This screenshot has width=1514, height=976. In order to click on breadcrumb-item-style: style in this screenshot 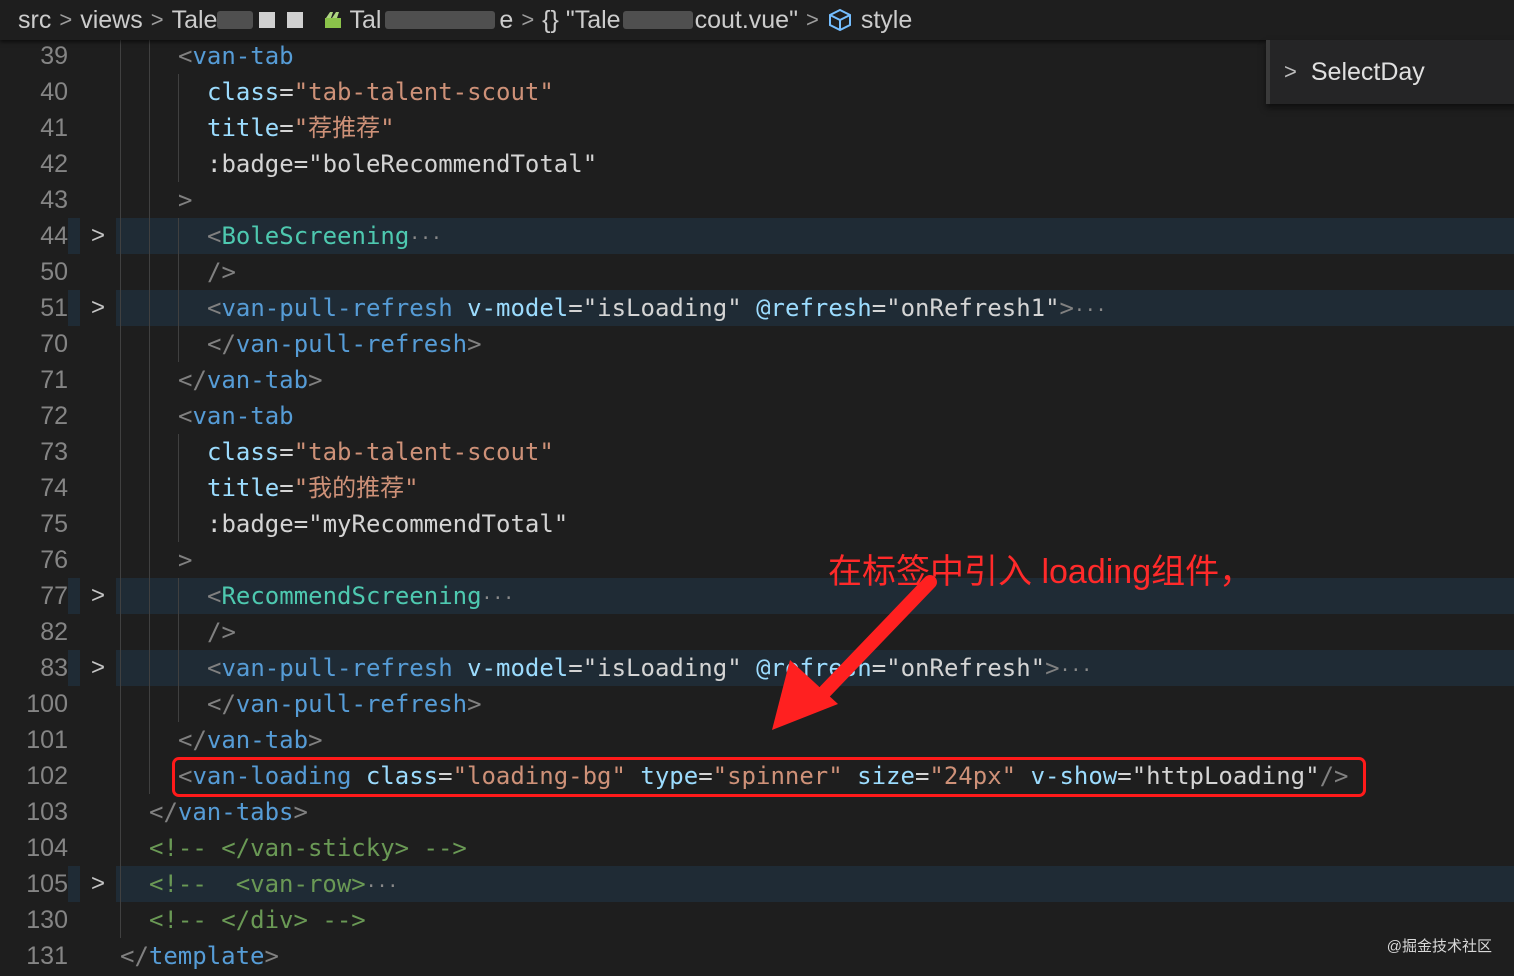, I will do `click(869, 20)`.